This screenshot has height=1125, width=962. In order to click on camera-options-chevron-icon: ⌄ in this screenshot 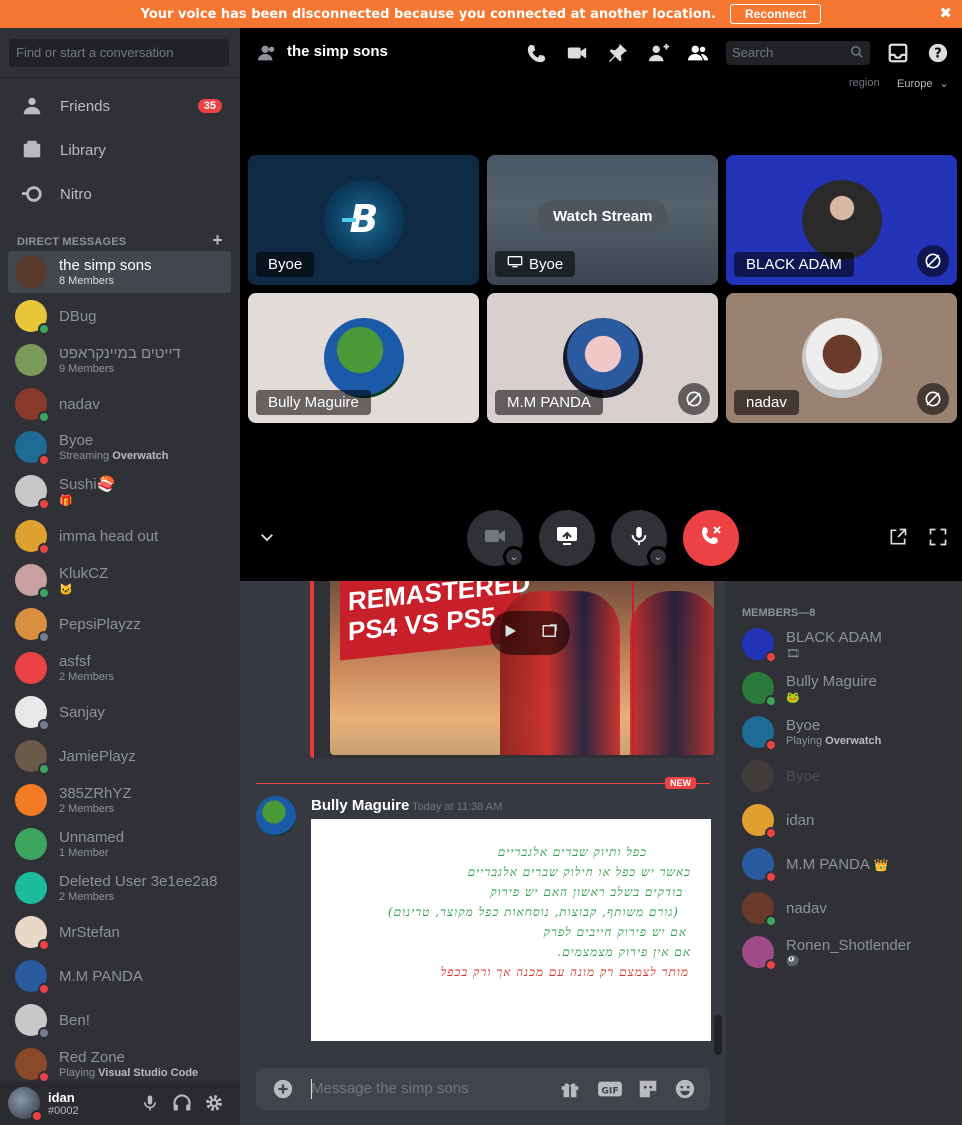, I will do `click(514, 557)`.